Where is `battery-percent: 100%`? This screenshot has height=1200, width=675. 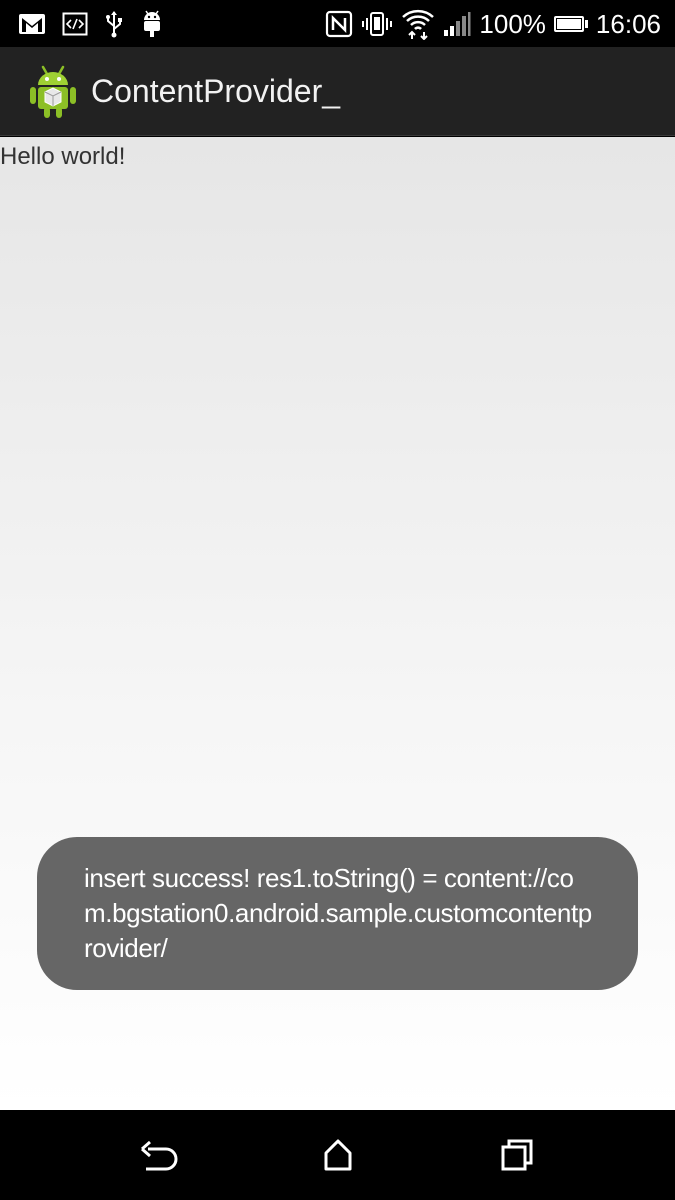 battery-percent: 100% is located at coordinates (512, 24).